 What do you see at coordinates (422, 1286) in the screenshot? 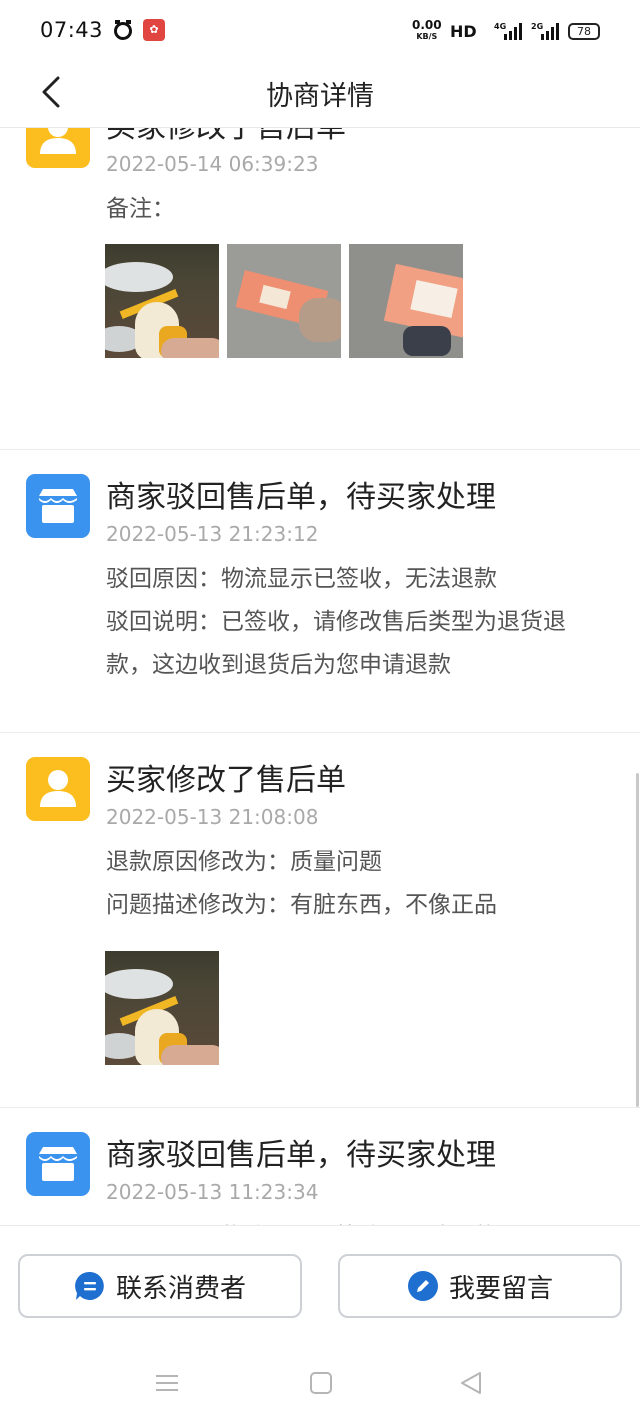
I see `pencil-icon` at bounding box center [422, 1286].